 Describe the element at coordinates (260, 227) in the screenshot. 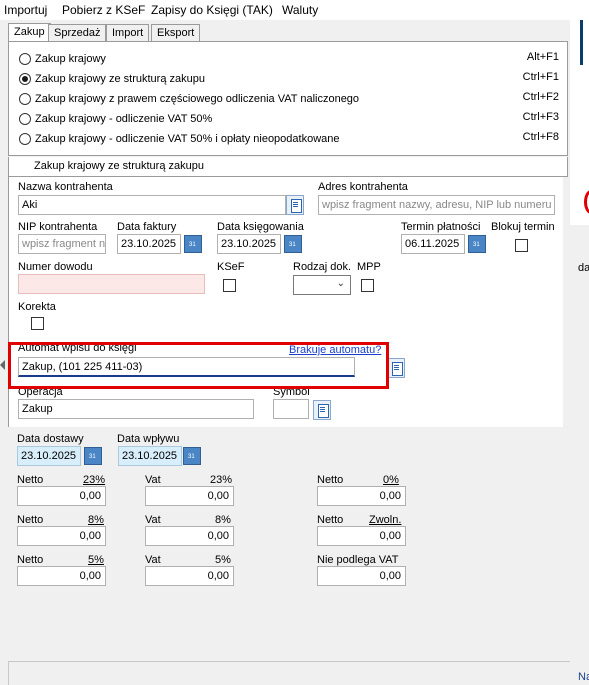

I see `data-ksiegowania-label: Data księgowania` at that location.